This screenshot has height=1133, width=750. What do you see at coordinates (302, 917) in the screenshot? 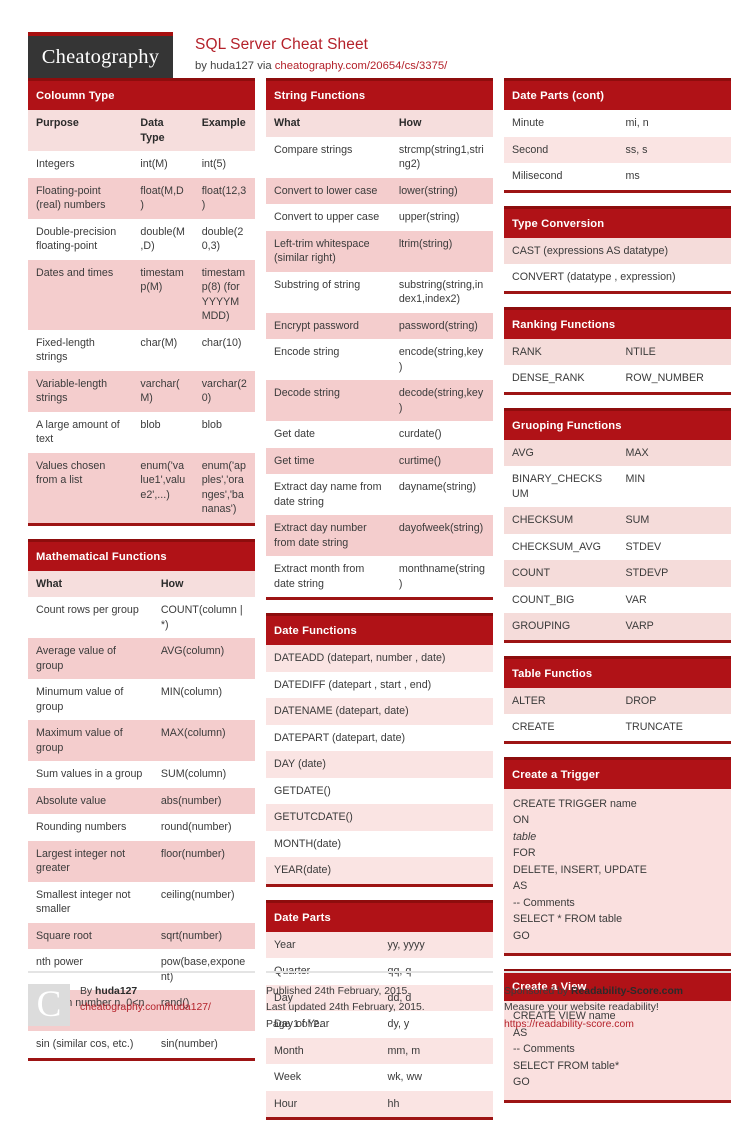
I see `card-title: Date Parts` at bounding box center [302, 917].